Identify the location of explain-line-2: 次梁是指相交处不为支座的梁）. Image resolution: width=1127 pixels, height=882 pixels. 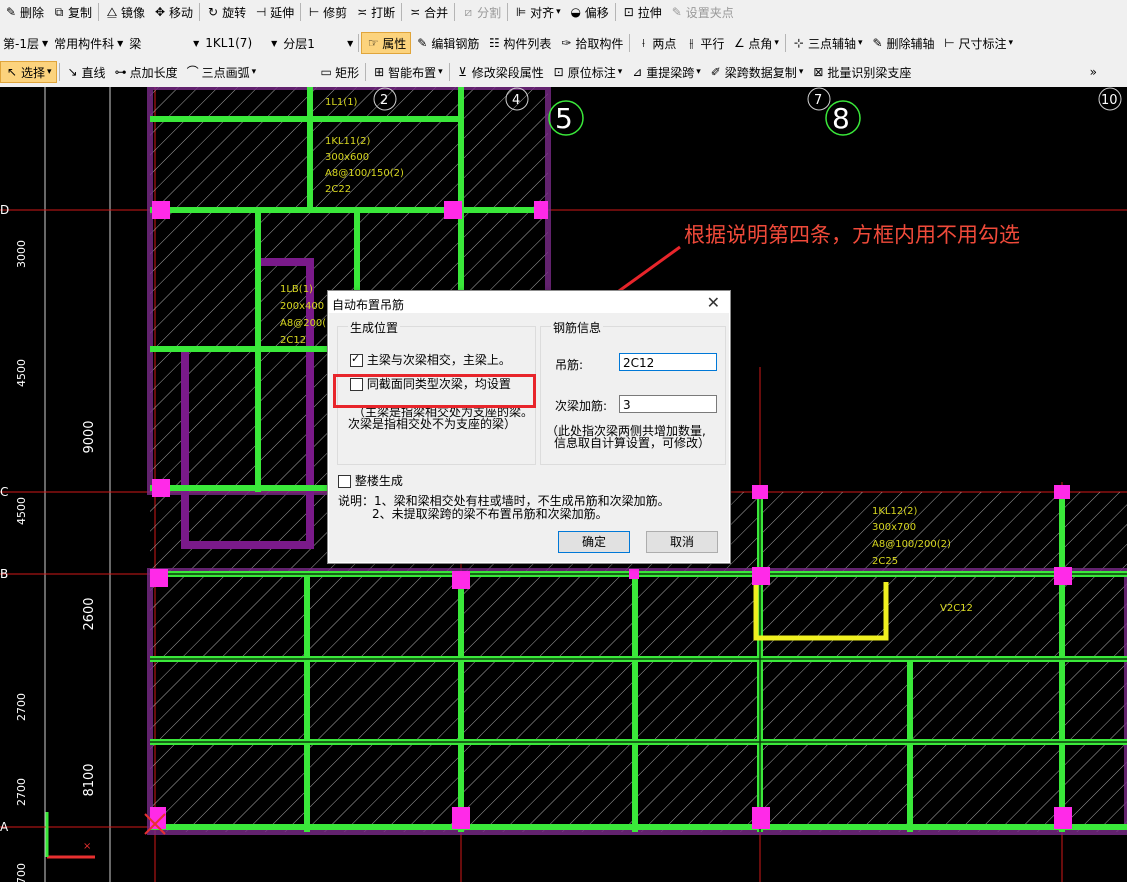
(432, 424).